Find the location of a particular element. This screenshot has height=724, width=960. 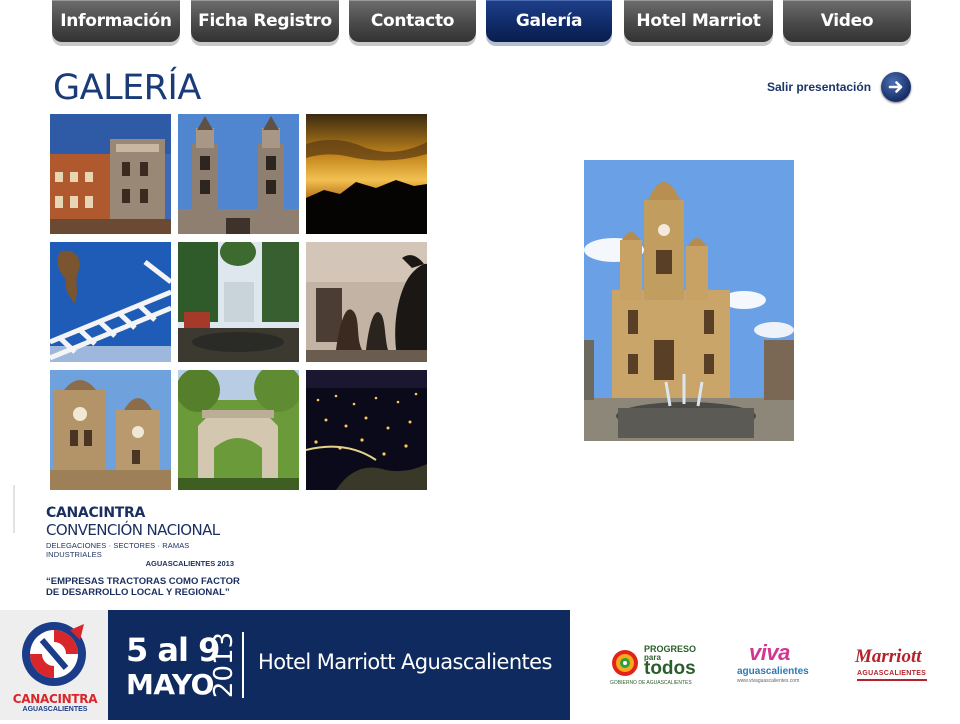

tab-informacion: Información is located at coordinates (116, 21).